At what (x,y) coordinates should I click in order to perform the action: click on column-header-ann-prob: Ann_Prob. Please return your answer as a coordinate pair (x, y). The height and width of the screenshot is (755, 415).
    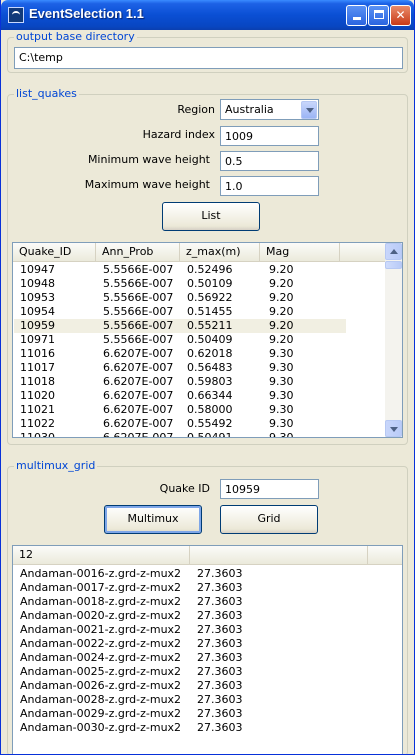
    Looking at the image, I should click on (138, 252).